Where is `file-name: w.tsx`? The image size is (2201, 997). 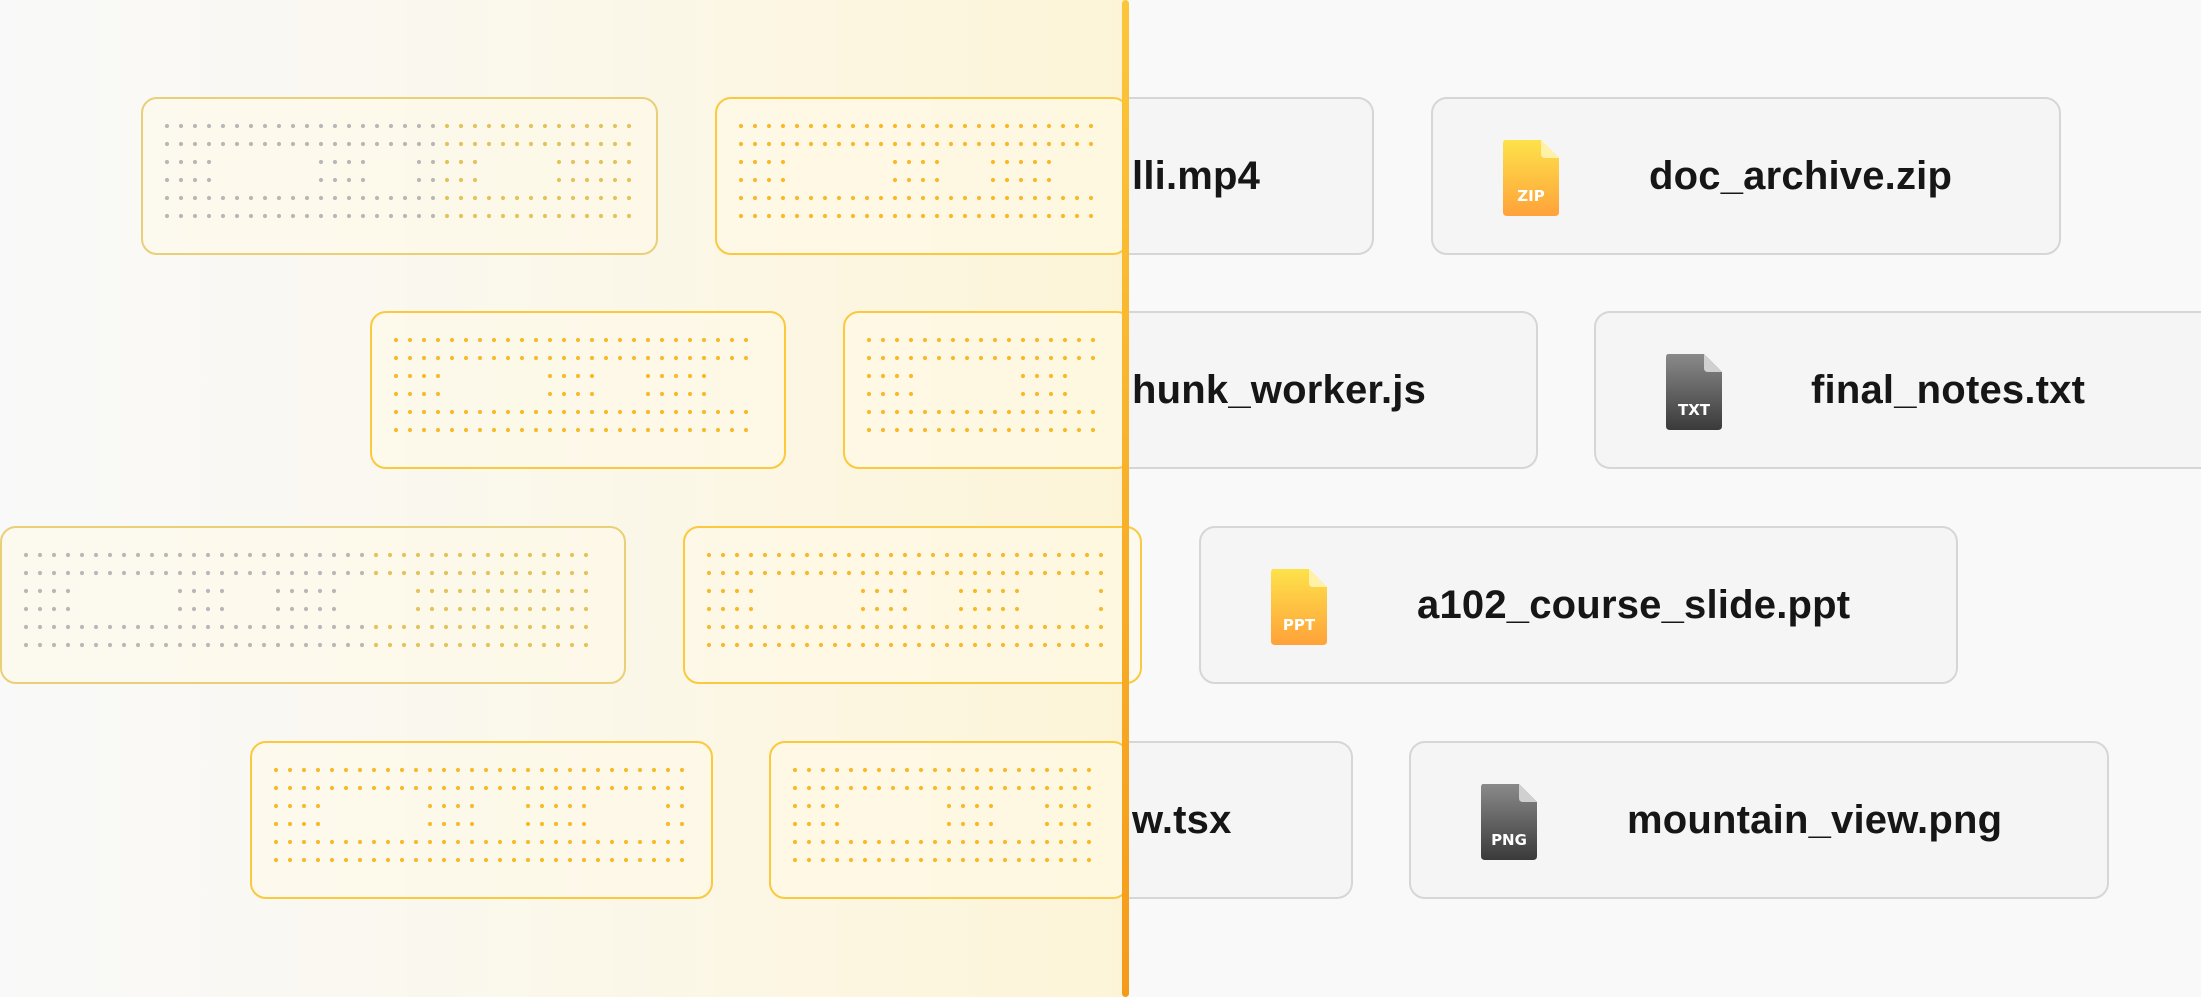
file-name: w.tsx is located at coordinates (1182, 820).